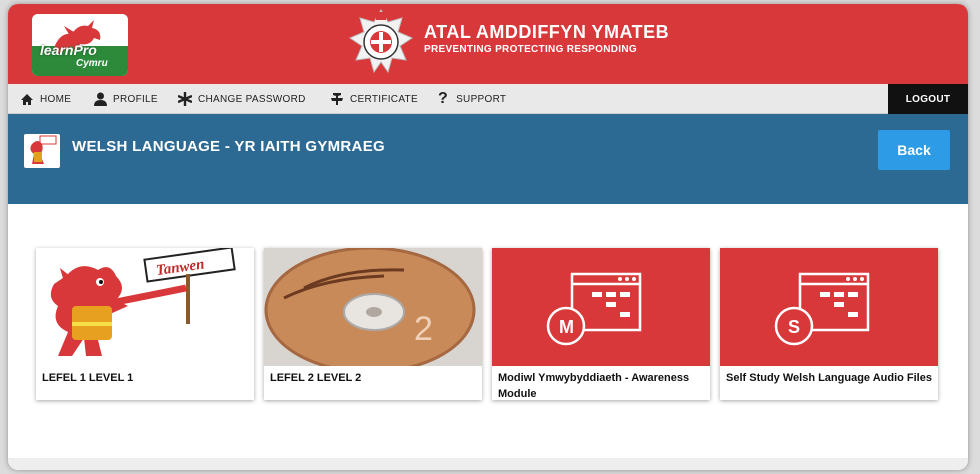 Image resolution: width=980 pixels, height=474 pixels. I want to click on learnpro-logo: learnPro Cymru, so click(80, 45).